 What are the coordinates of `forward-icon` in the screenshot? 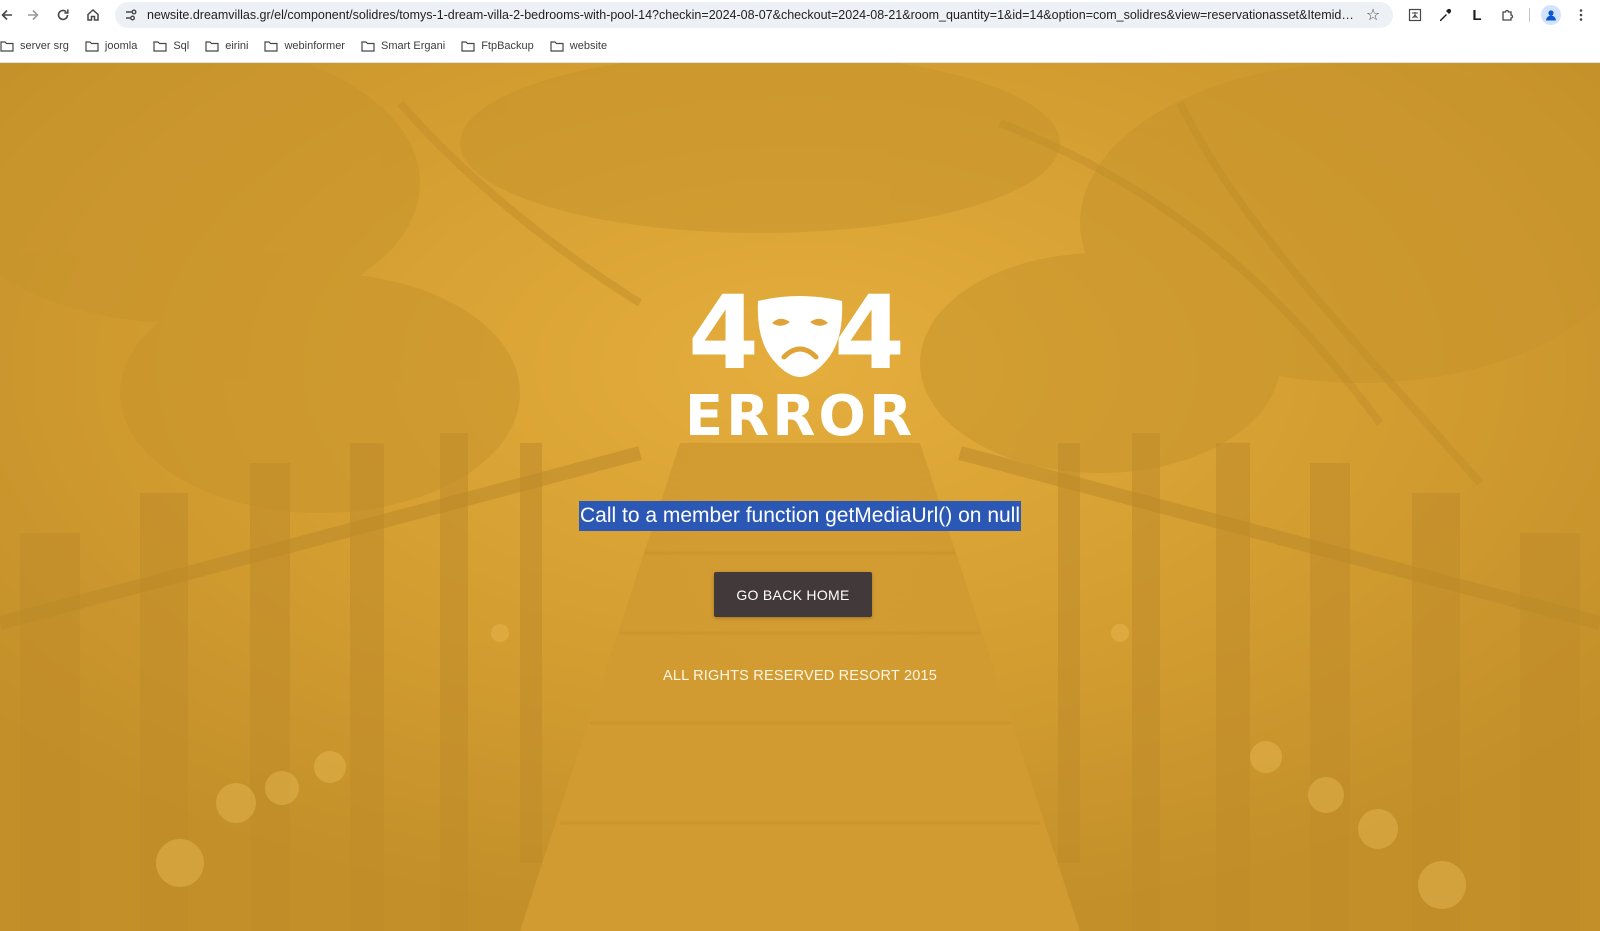 It's located at (33, 15).